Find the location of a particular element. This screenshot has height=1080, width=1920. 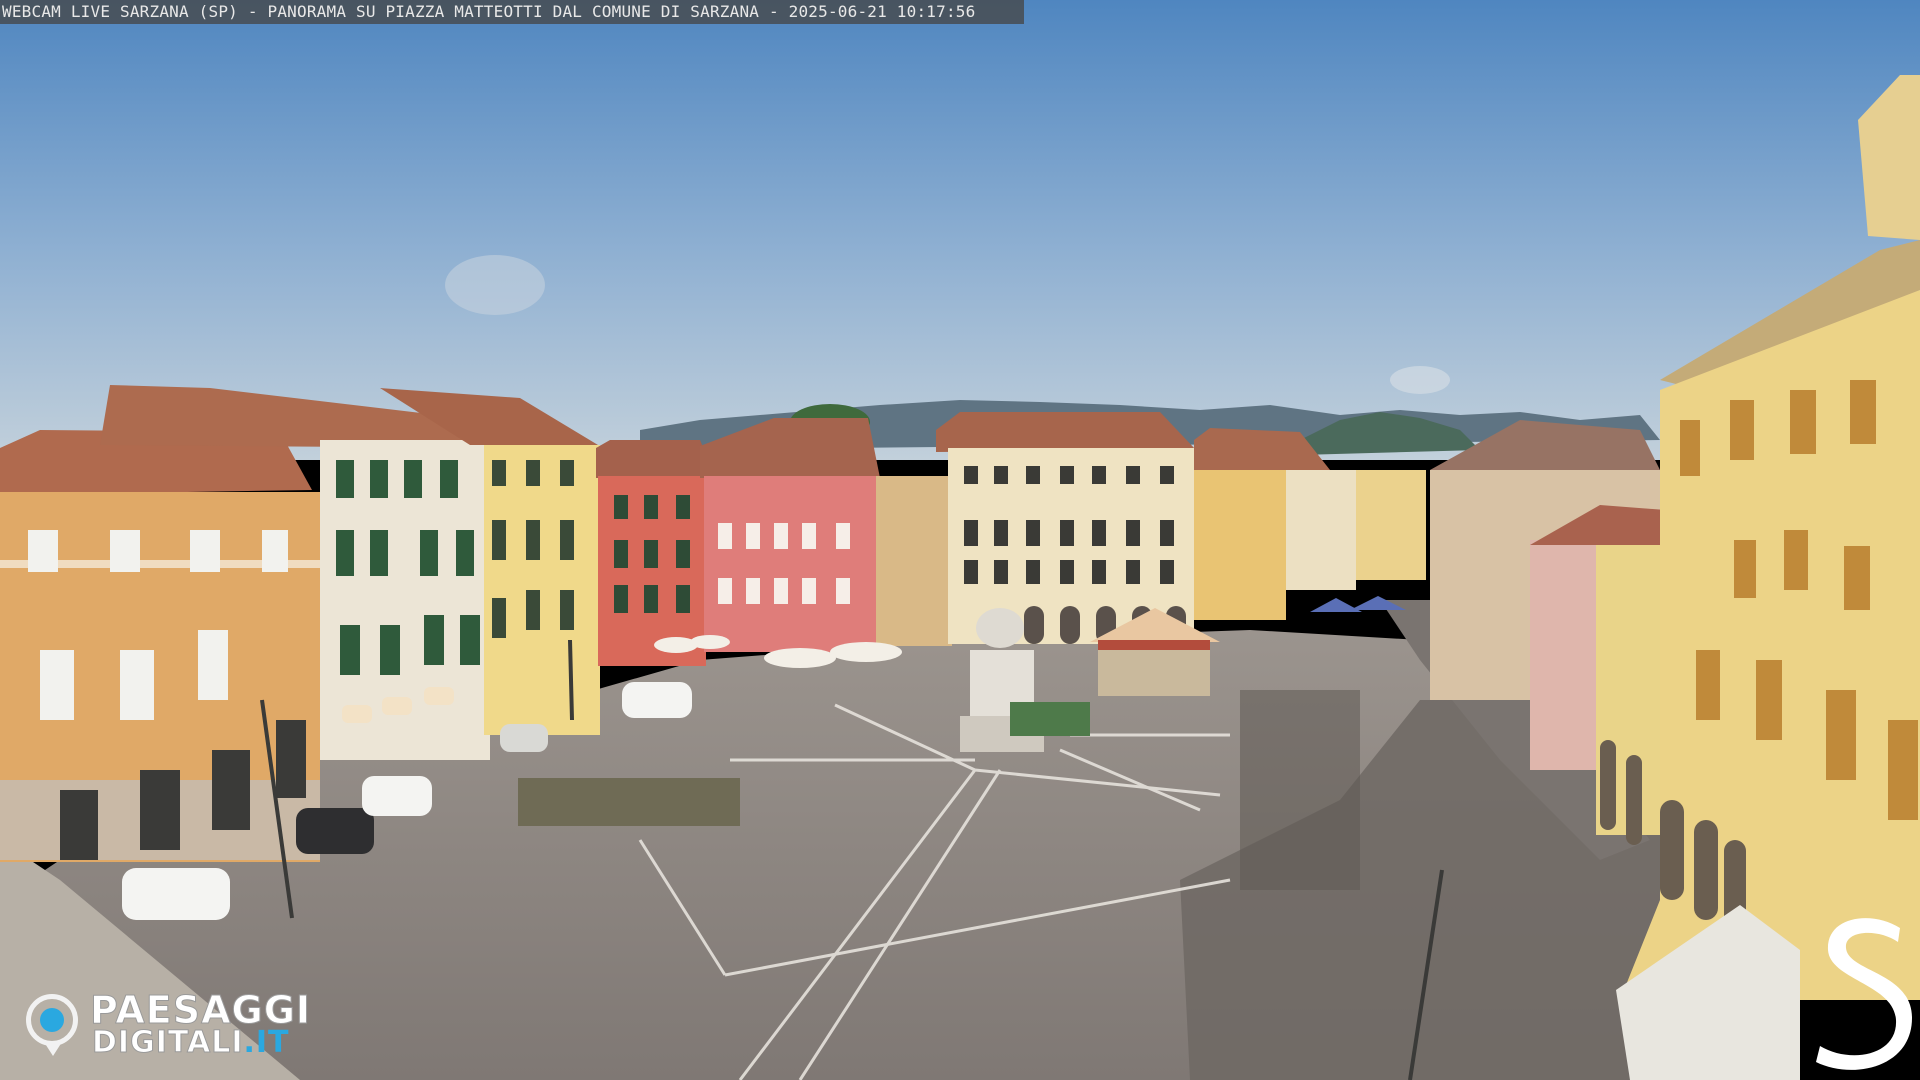

umbrellas-right is located at coordinates (1358, 604).